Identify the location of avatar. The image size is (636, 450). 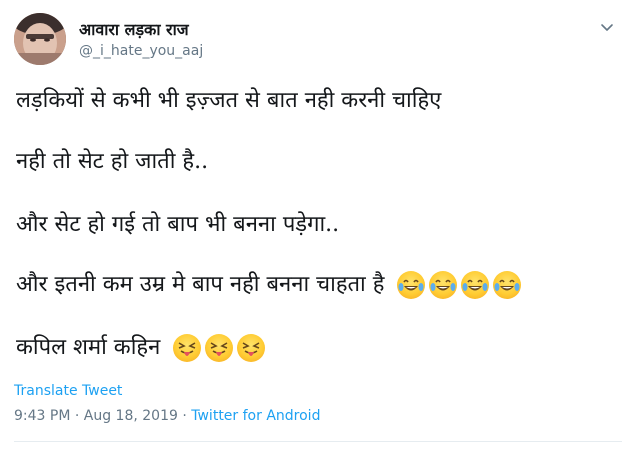
(40, 39).